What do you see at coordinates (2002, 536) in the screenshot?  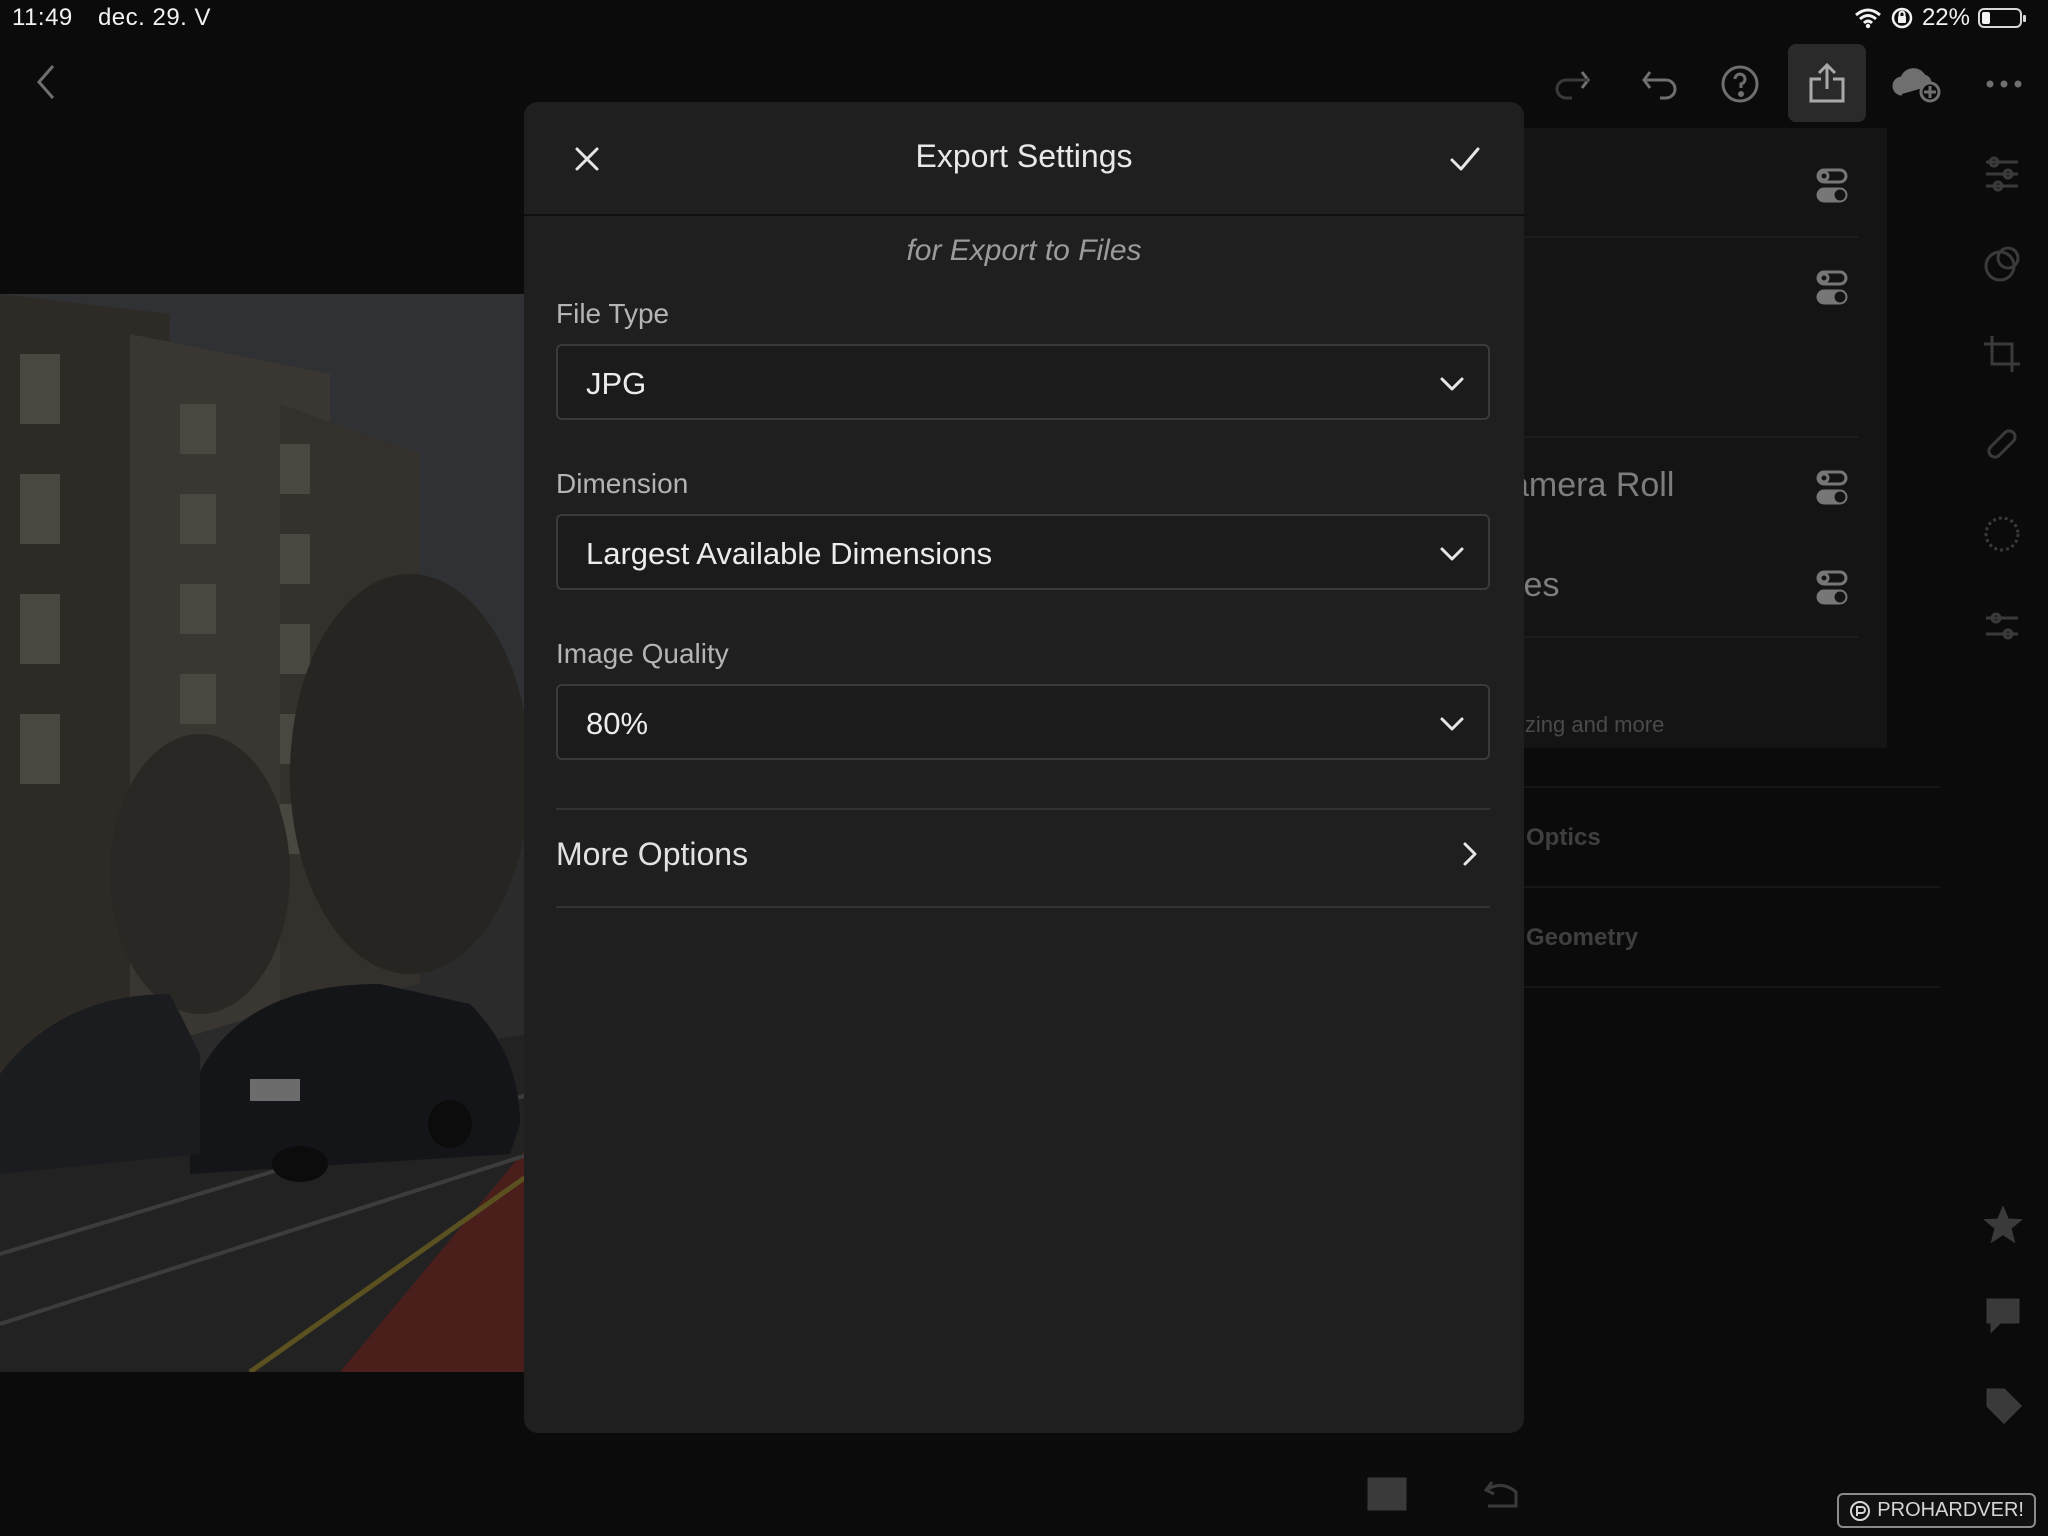 I see `selective-icon` at bounding box center [2002, 536].